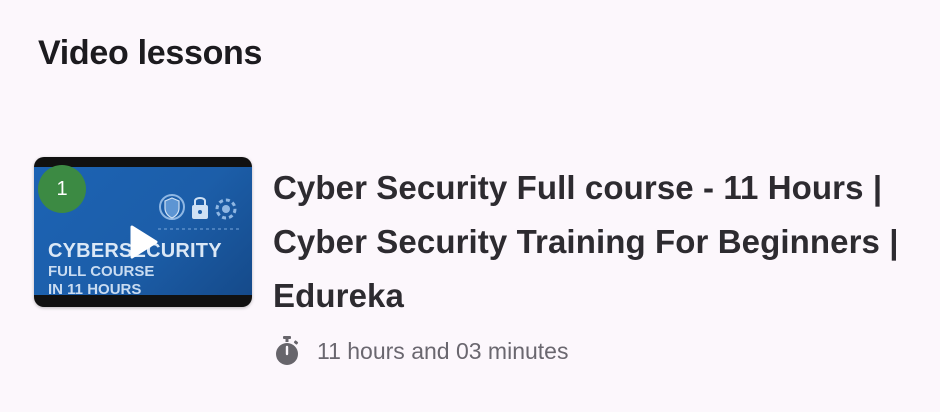 The image size is (940, 412). I want to click on stopwatch-icon, so click(287, 350).